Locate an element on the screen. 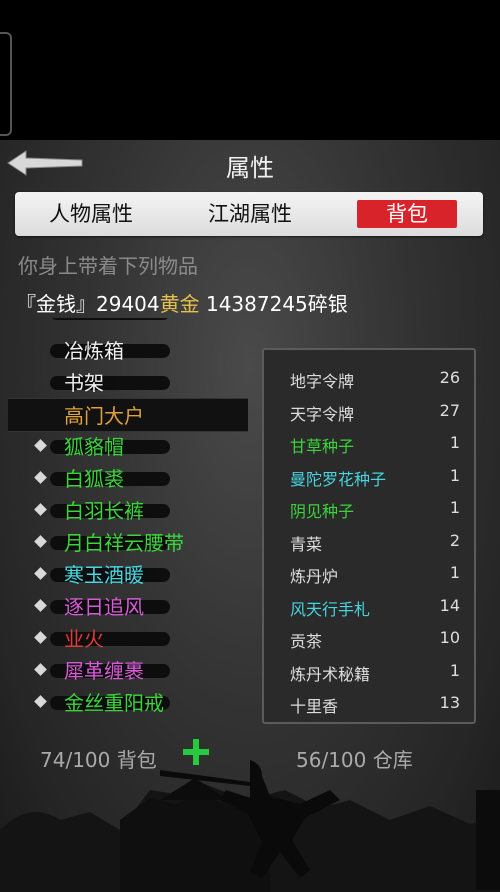  gold-amount: 29404 is located at coordinates (128, 304).